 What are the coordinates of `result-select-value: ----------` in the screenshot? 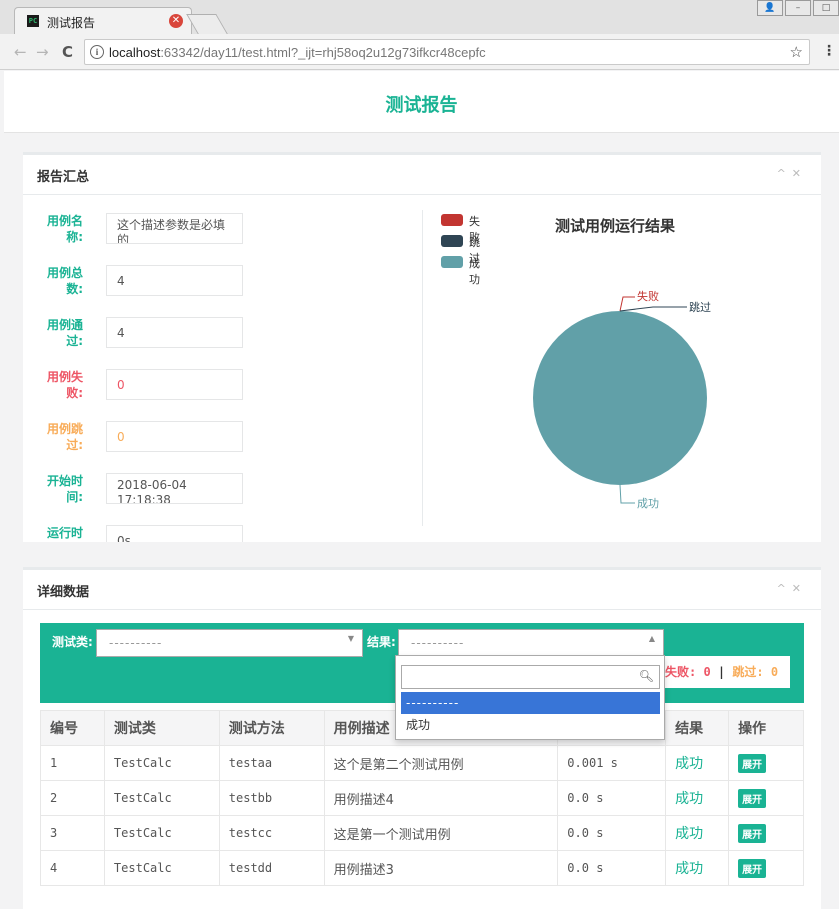 It's located at (438, 643).